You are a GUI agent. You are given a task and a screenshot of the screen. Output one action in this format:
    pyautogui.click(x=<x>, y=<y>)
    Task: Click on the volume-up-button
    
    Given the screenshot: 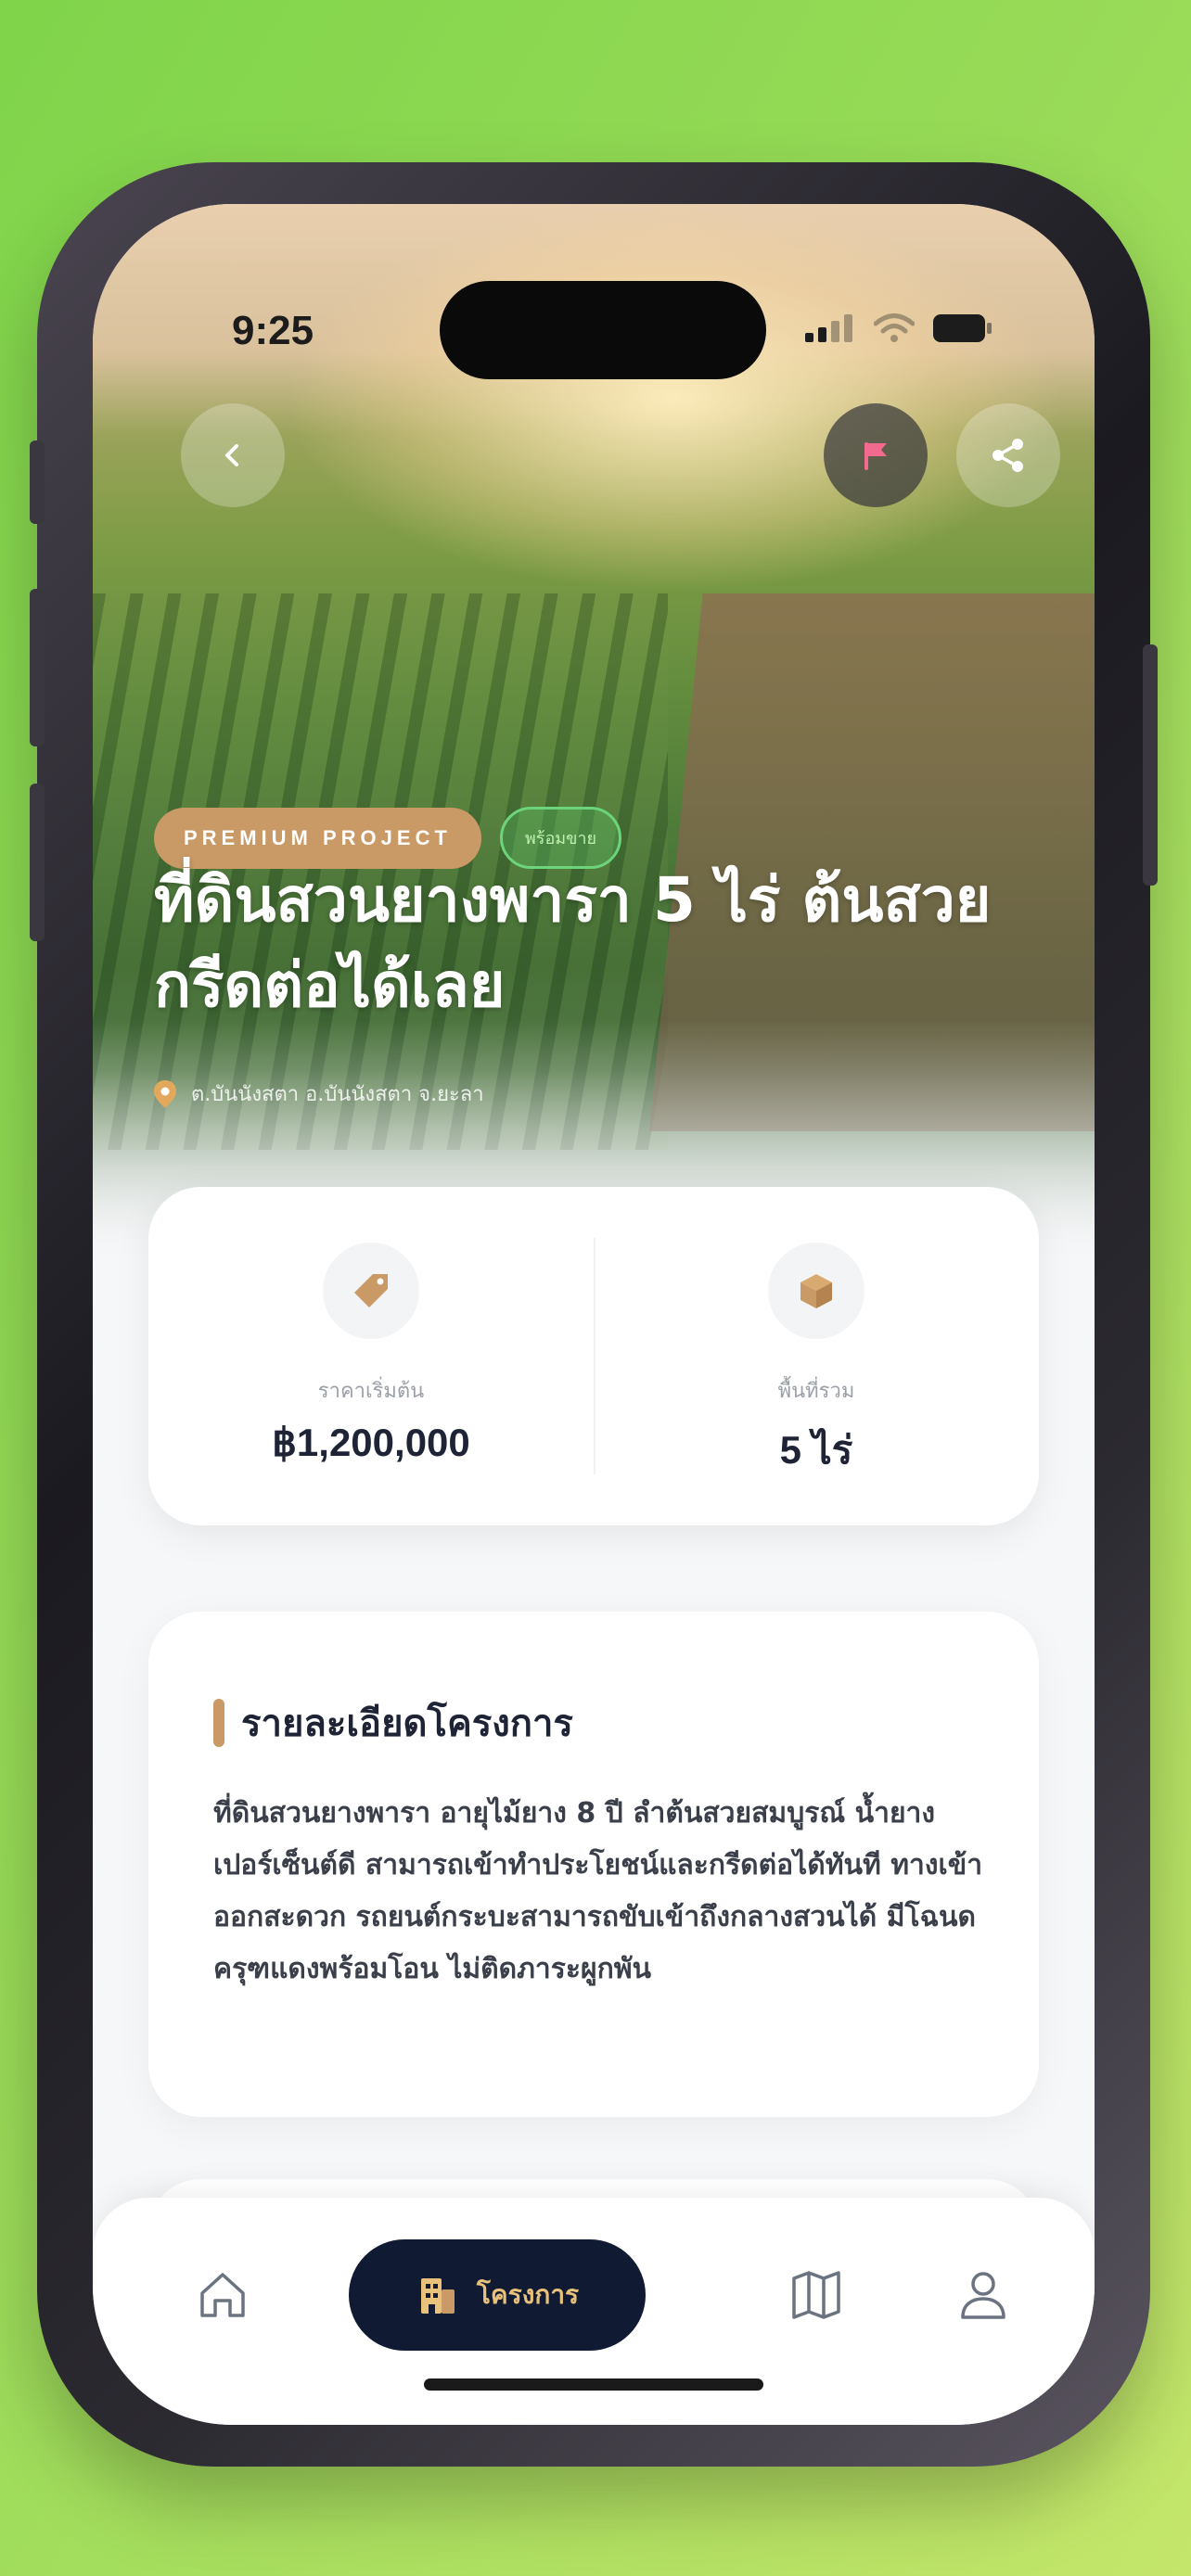 What is the action you would take?
    pyautogui.click(x=37, y=667)
    